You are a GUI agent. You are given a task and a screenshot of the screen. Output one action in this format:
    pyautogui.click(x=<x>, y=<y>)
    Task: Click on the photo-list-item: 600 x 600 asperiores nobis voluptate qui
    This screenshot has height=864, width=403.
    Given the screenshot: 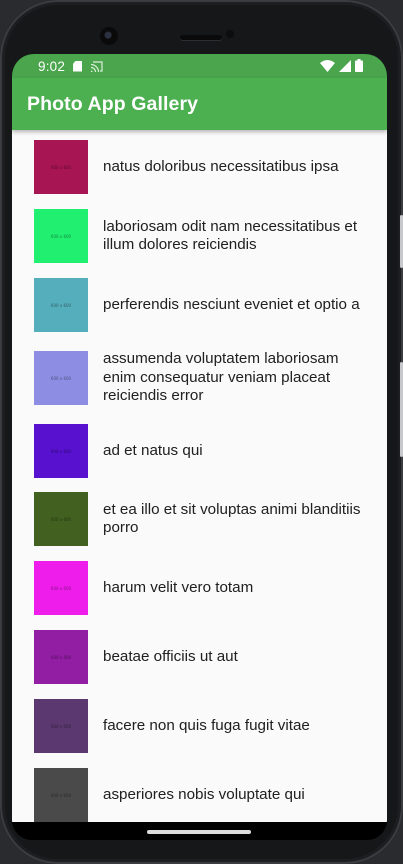 What is the action you would take?
    pyautogui.click(x=199, y=795)
    